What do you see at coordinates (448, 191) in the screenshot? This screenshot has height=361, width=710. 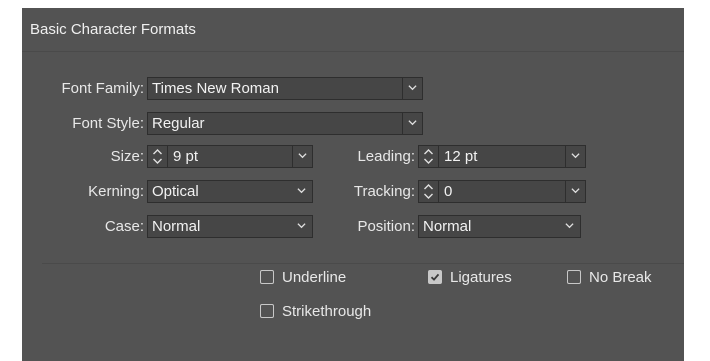 I see `tracking-value: 0` at bounding box center [448, 191].